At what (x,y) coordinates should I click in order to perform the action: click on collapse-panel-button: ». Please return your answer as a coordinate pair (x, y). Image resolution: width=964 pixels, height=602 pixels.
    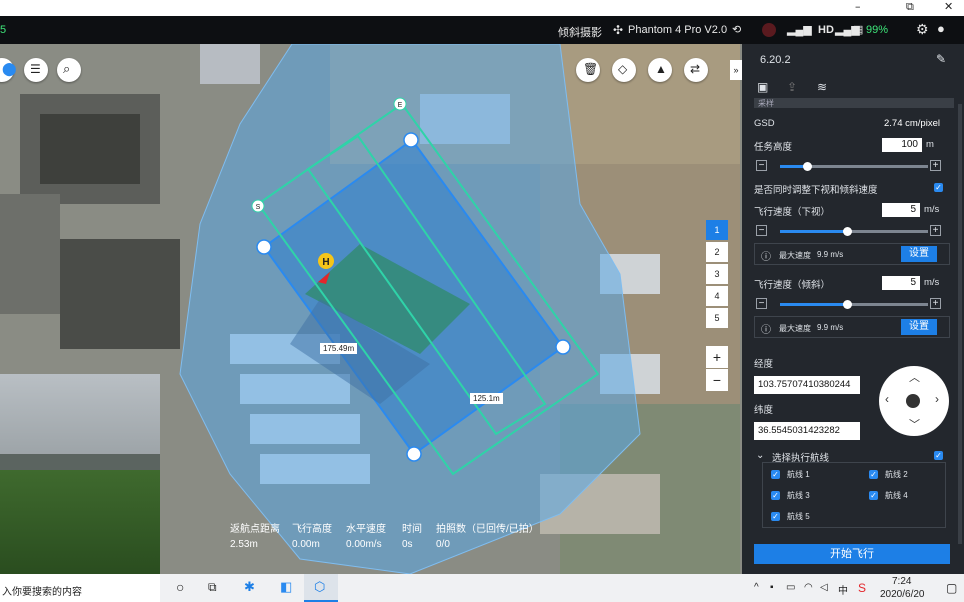
    Looking at the image, I should click on (736, 70).